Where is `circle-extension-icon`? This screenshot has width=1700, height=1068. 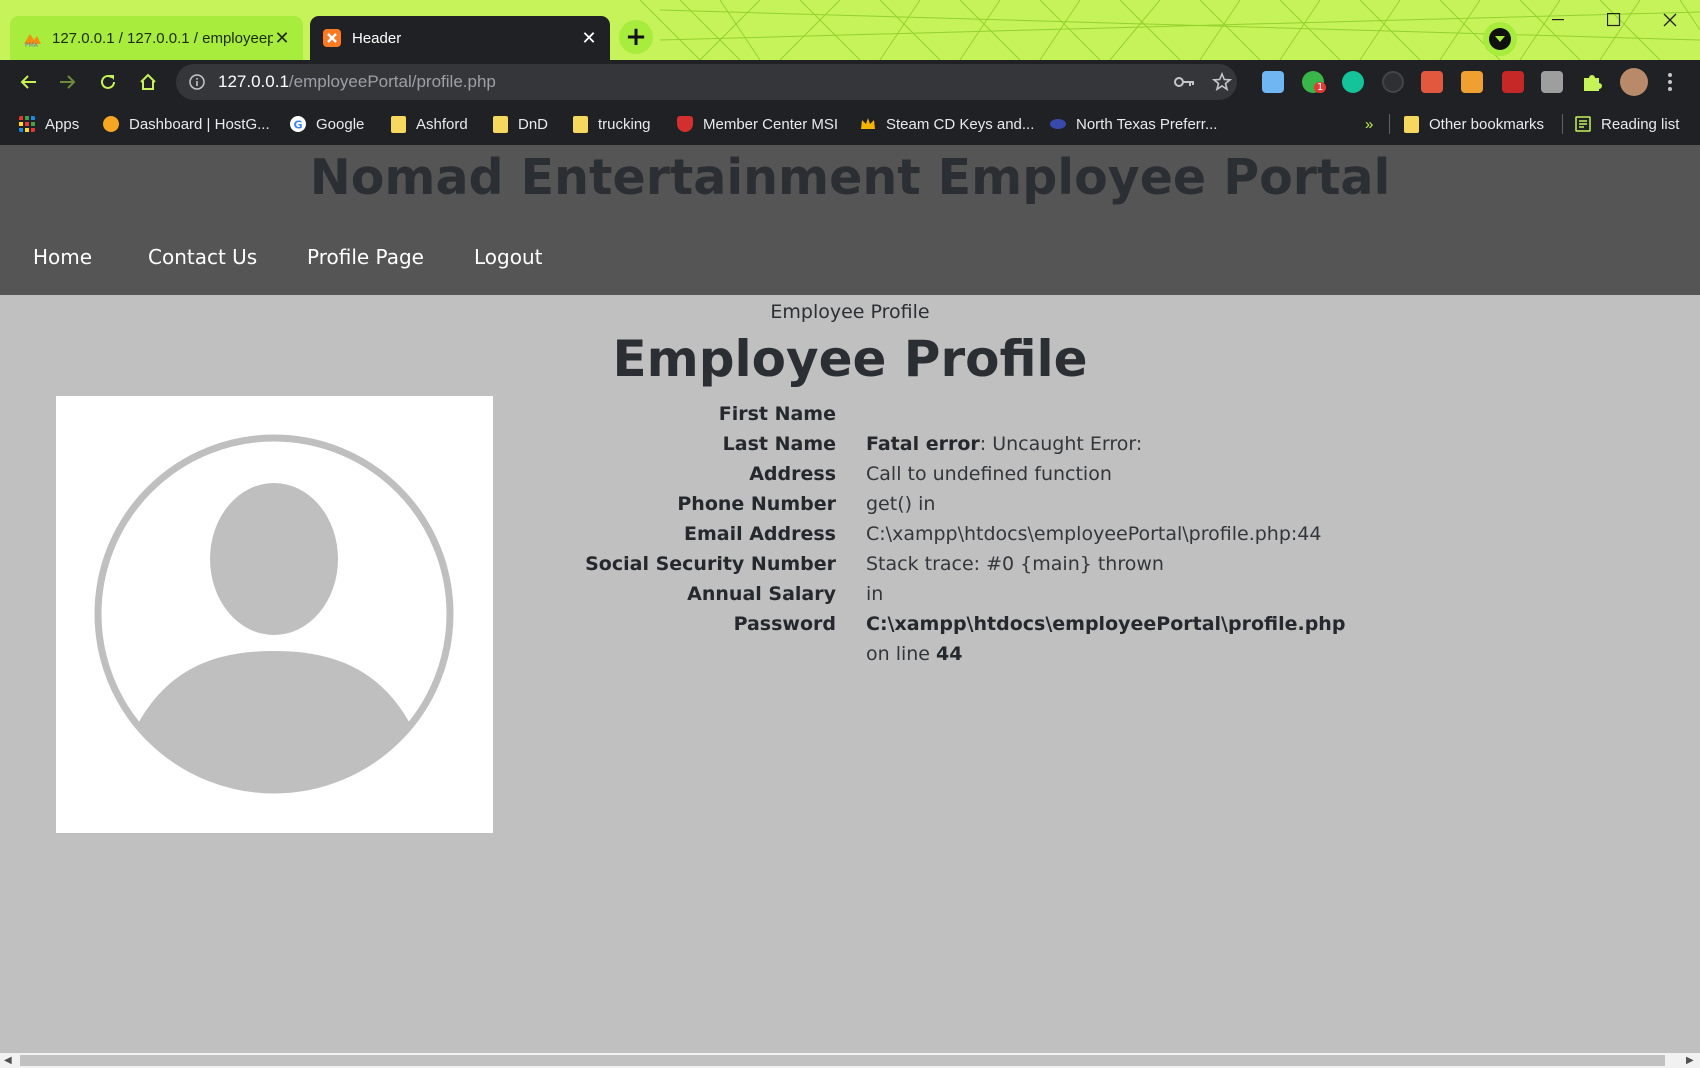
circle-extension-icon is located at coordinates (1393, 82).